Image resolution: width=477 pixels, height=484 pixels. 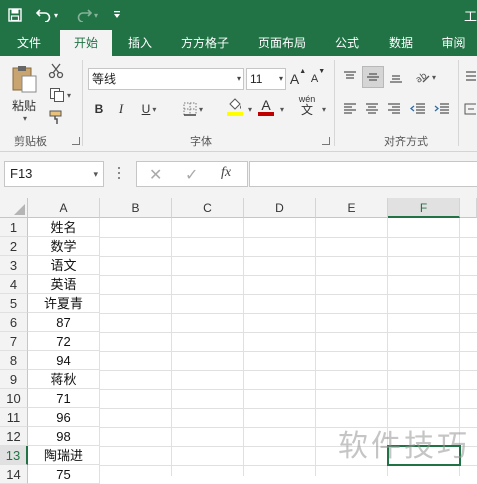 What do you see at coordinates (64, 246) in the screenshot?
I see `cell-a2: 数学` at bounding box center [64, 246].